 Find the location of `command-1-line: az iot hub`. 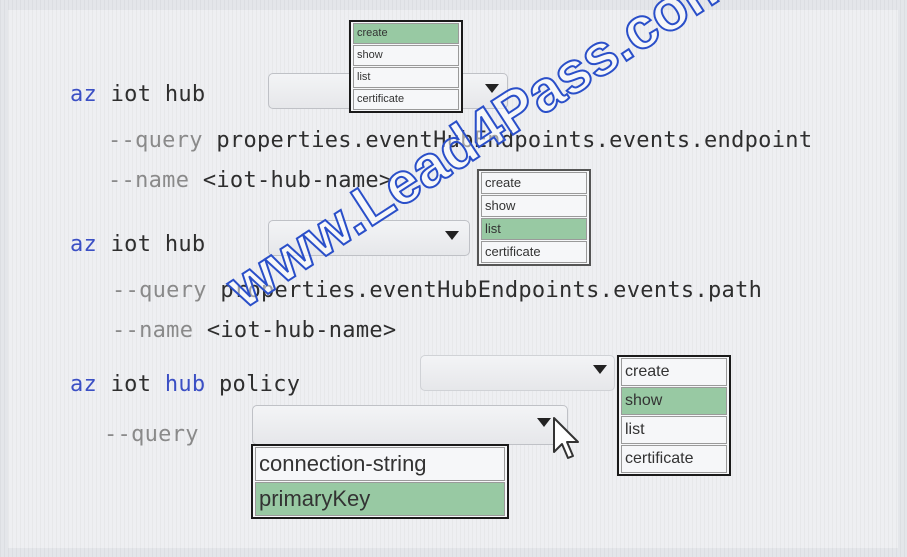

command-1-line: az iot hub is located at coordinates (137, 94).